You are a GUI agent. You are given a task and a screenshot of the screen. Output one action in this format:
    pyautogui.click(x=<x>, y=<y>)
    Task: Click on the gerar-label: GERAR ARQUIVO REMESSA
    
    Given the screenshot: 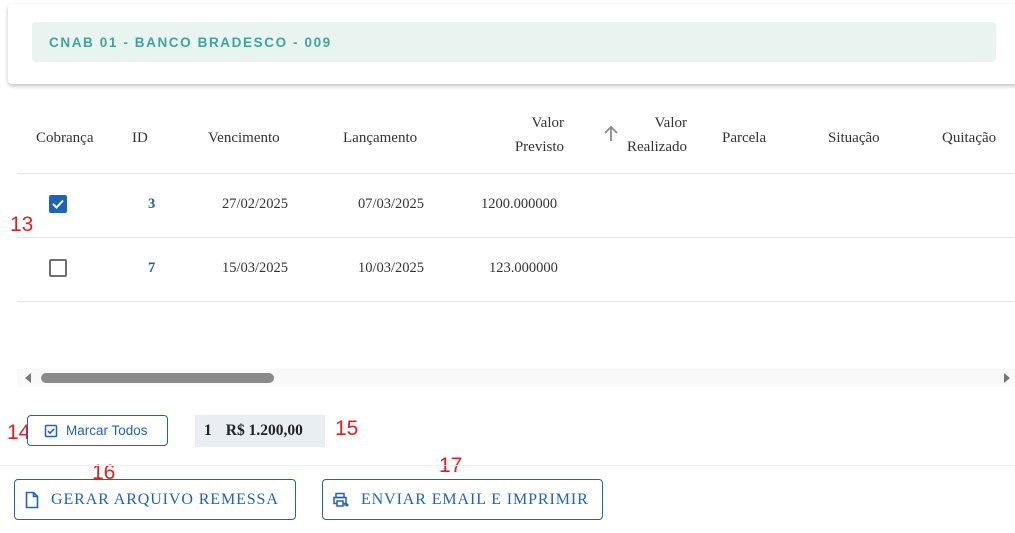 What is the action you would take?
    pyautogui.click(x=165, y=499)
    